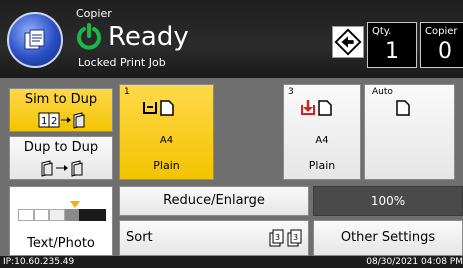  Describe the element at coordinates (94, 13) in the screenshot. I see `app-title: Copier` at that location.